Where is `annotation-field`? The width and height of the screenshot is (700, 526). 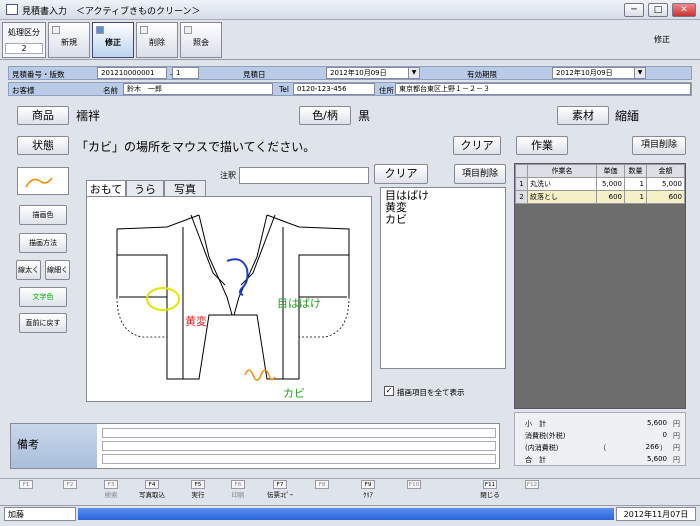
annotation-field is located at coordinates (304, 175).